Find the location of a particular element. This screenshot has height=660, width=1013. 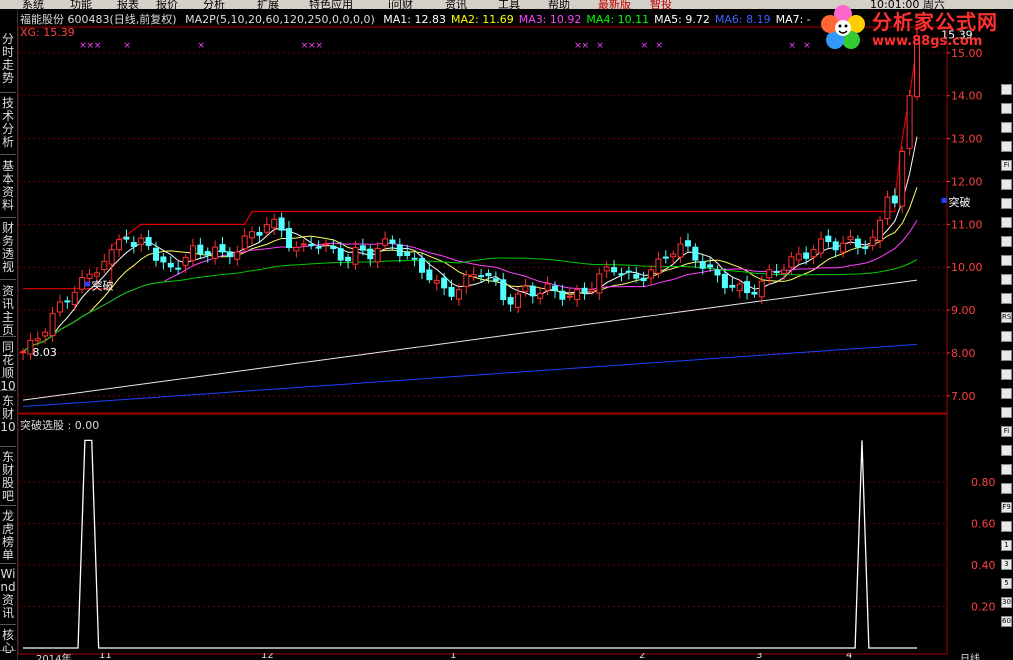

toolbar-button-1-icon is located at coordinates (1006, 108).